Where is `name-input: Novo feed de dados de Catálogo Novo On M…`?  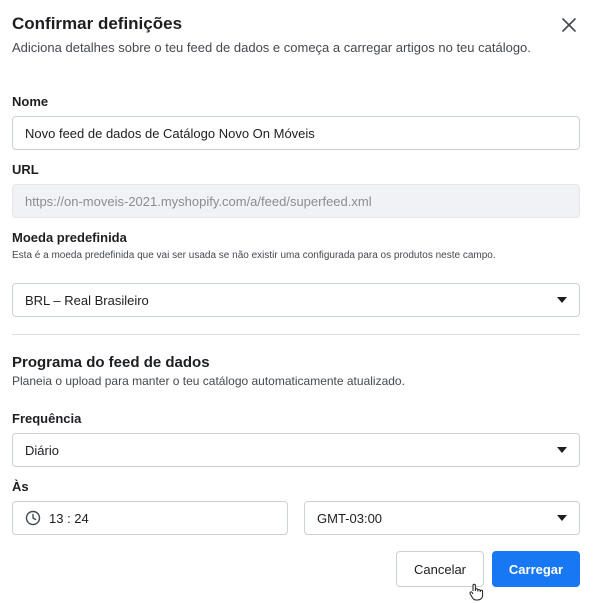
name-input: Novo feed de dados de Catálogo Novo On M… is located at coordinates (296, 133).